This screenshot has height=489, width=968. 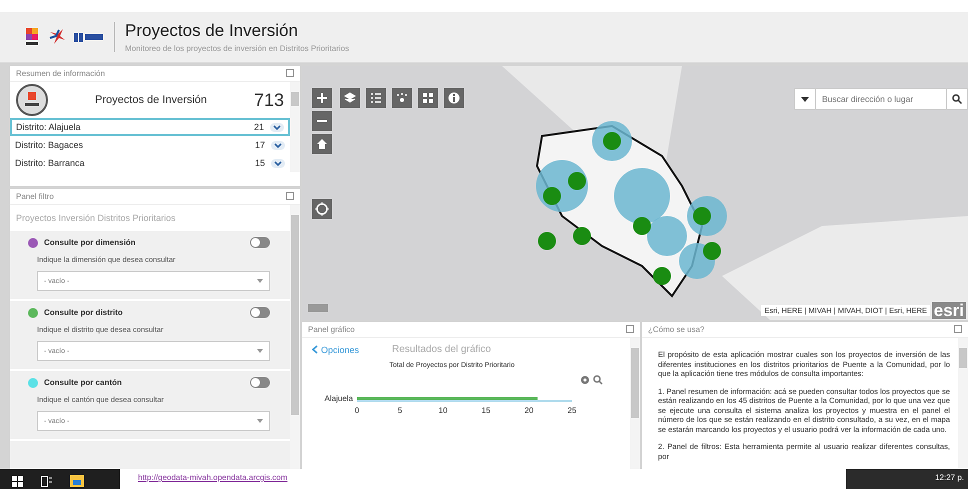 I want to click on app-subtitle: Monitoreo de los proyectos de inversión en Distritos Prioritarios, so click(x=237, y=48).